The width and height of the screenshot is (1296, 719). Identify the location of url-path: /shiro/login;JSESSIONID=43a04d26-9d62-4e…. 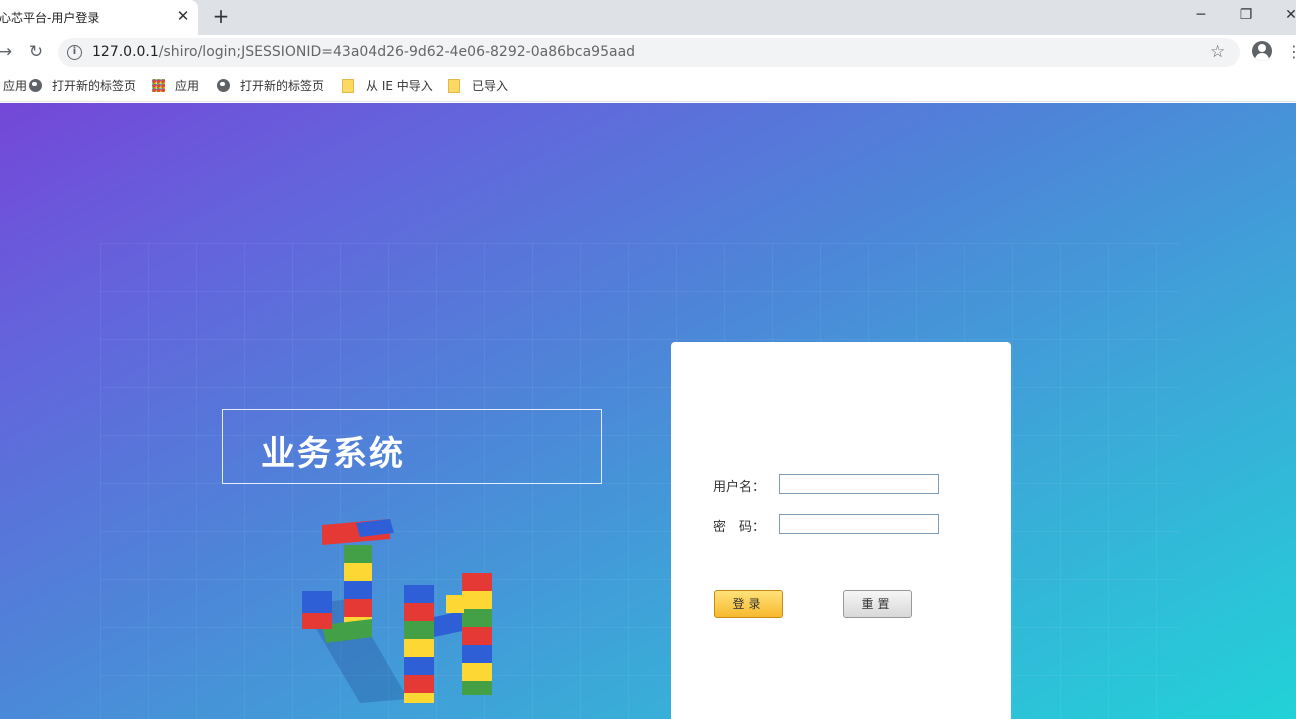
(397, 52).